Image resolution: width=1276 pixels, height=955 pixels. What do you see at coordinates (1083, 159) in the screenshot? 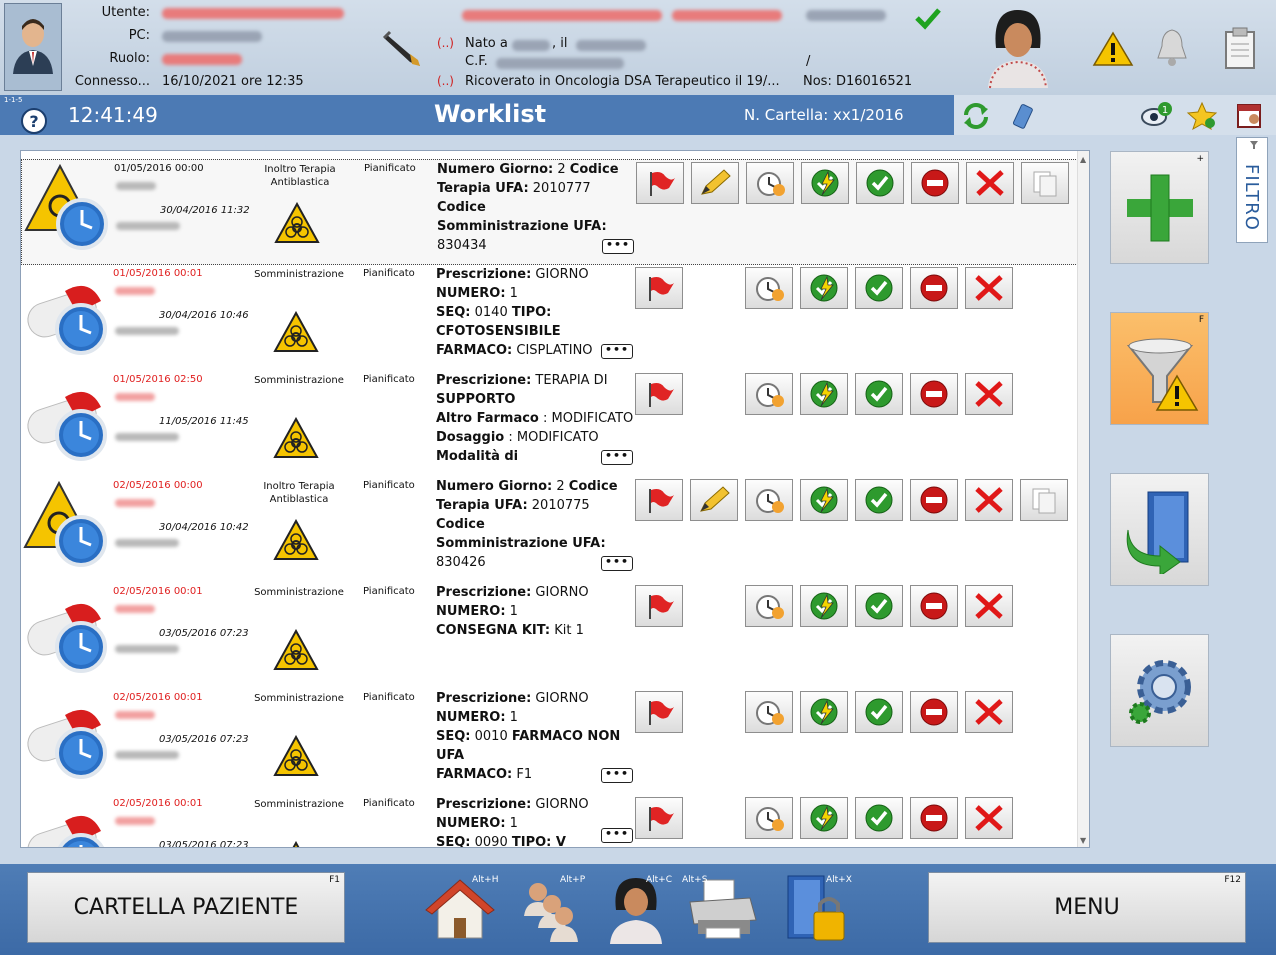
I see `scroll-up-arrow: ▲` at bounding box center [1083, 159].